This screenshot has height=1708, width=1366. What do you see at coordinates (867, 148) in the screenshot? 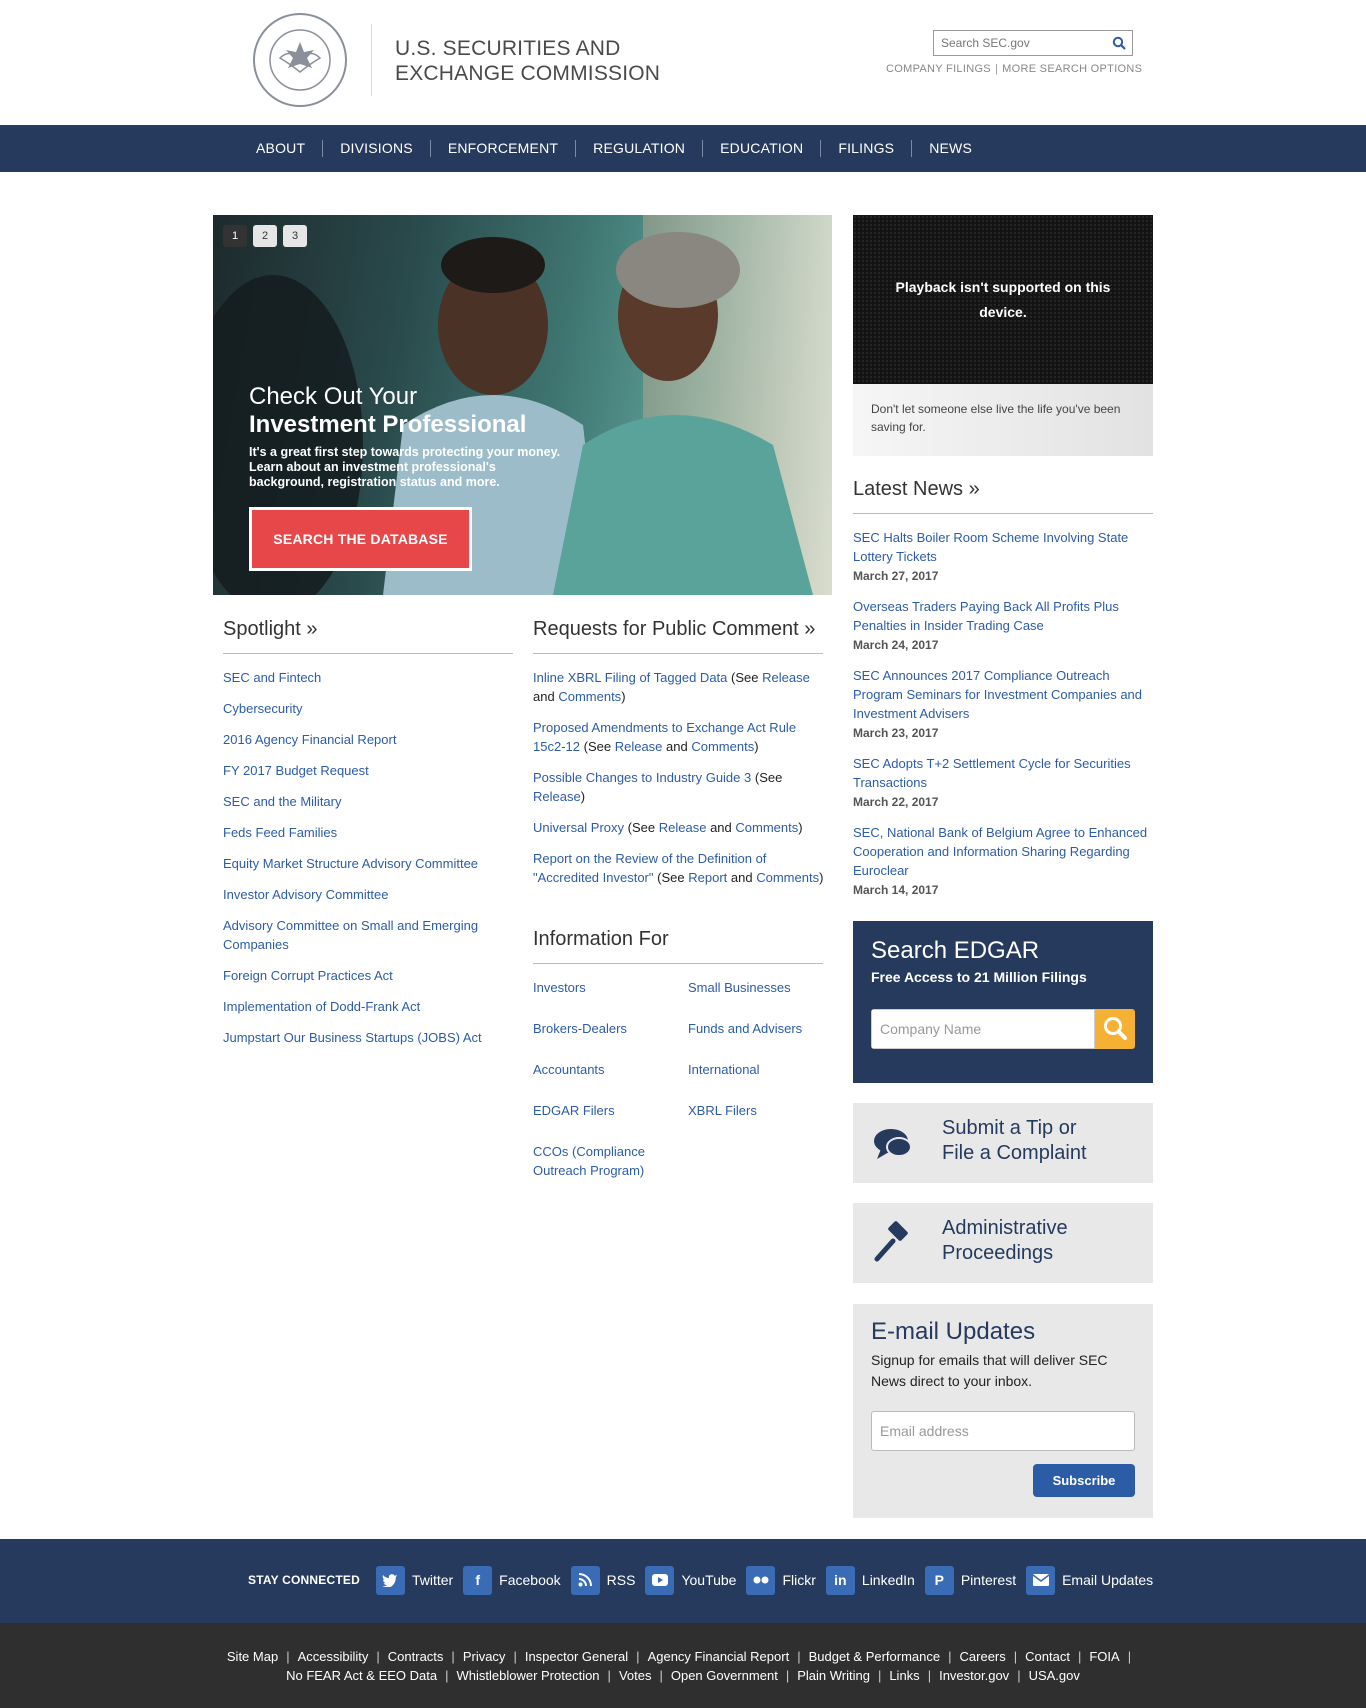
I see `nav-filings: FILINGS` at bounding box center [867, 148].